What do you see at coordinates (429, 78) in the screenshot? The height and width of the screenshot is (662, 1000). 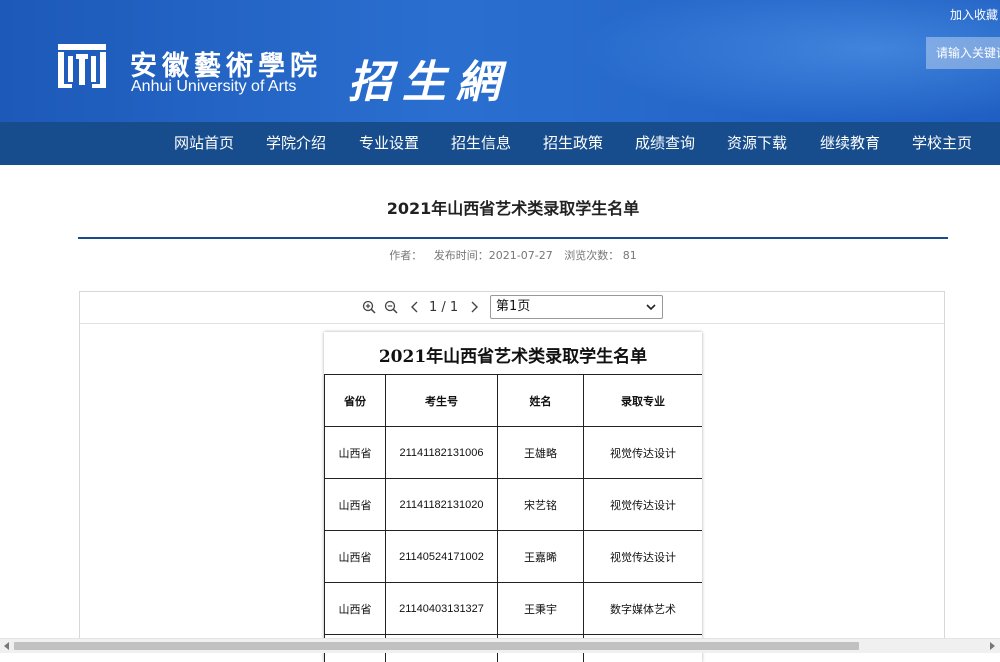 I see `site-title: 招生網` at bounding box center [429, 78].